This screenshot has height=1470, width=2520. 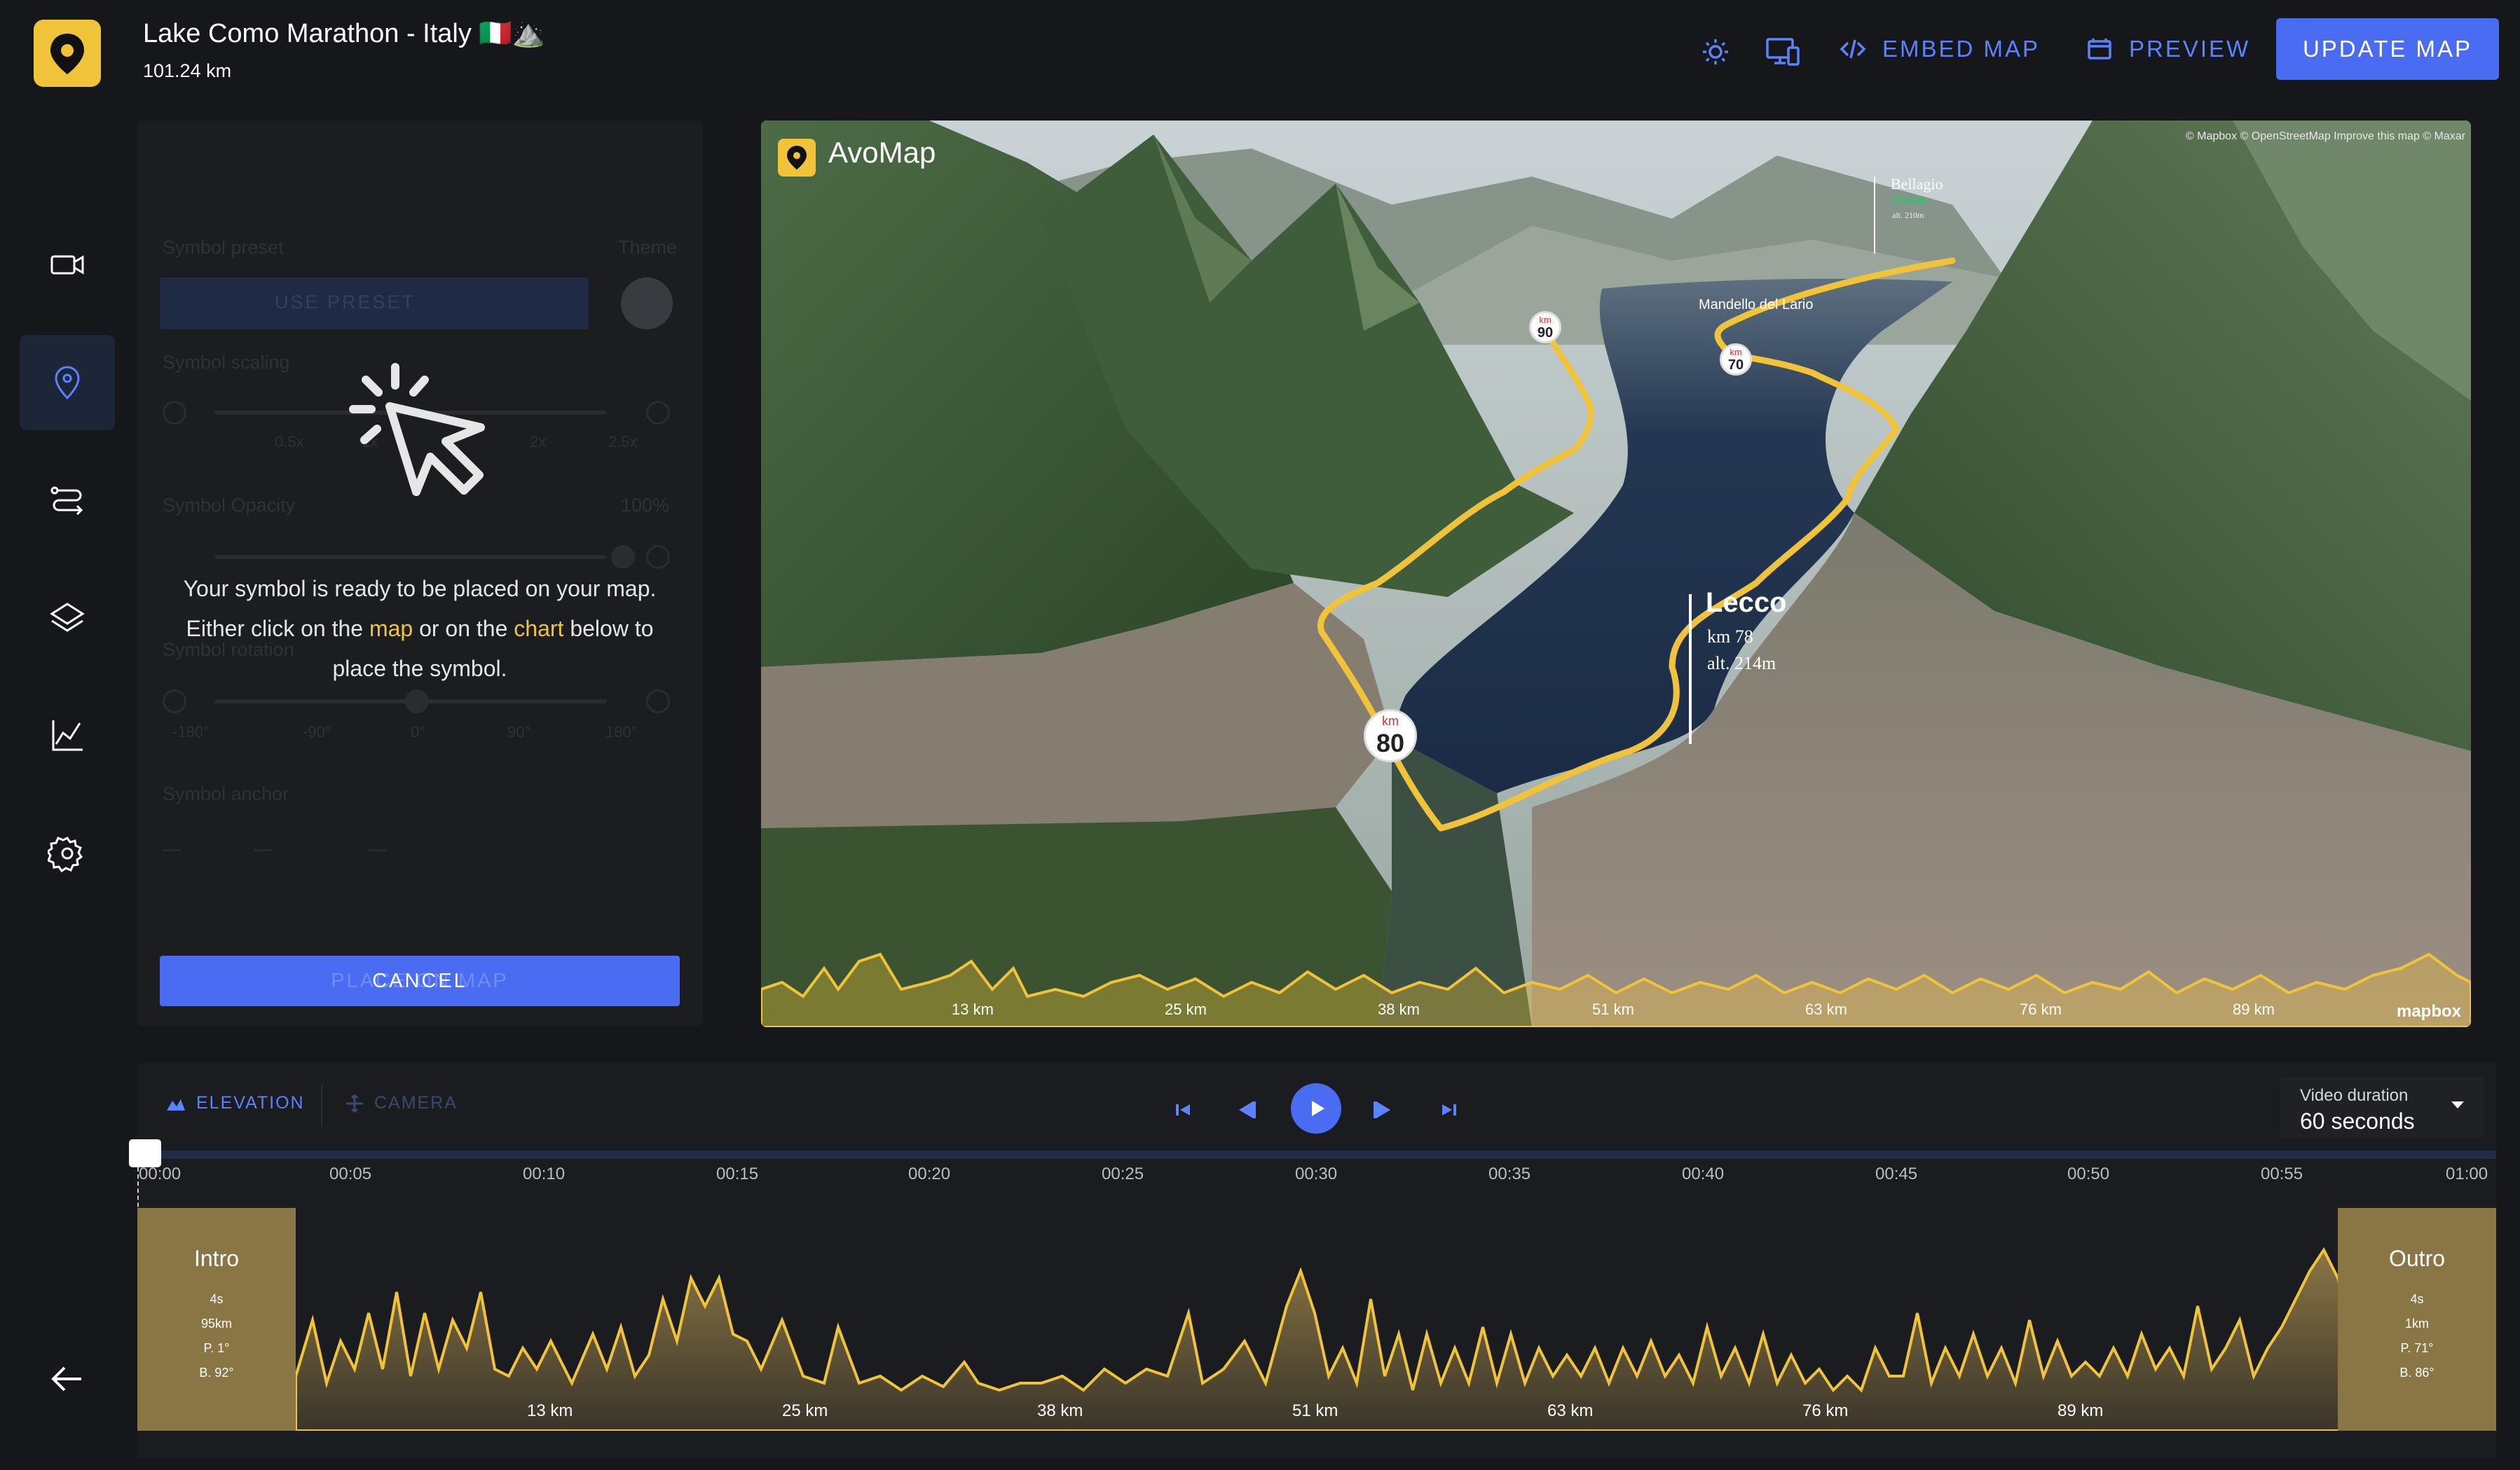 I want to click on elevation-km-tick: 13 km, so click(x=550, y=1410).